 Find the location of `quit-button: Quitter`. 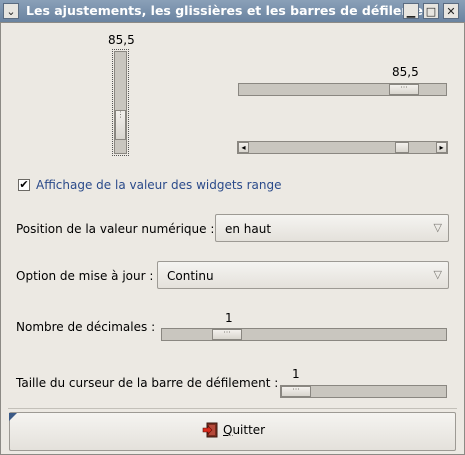

quit-button: Quitter is located at coordinates (232, 431).